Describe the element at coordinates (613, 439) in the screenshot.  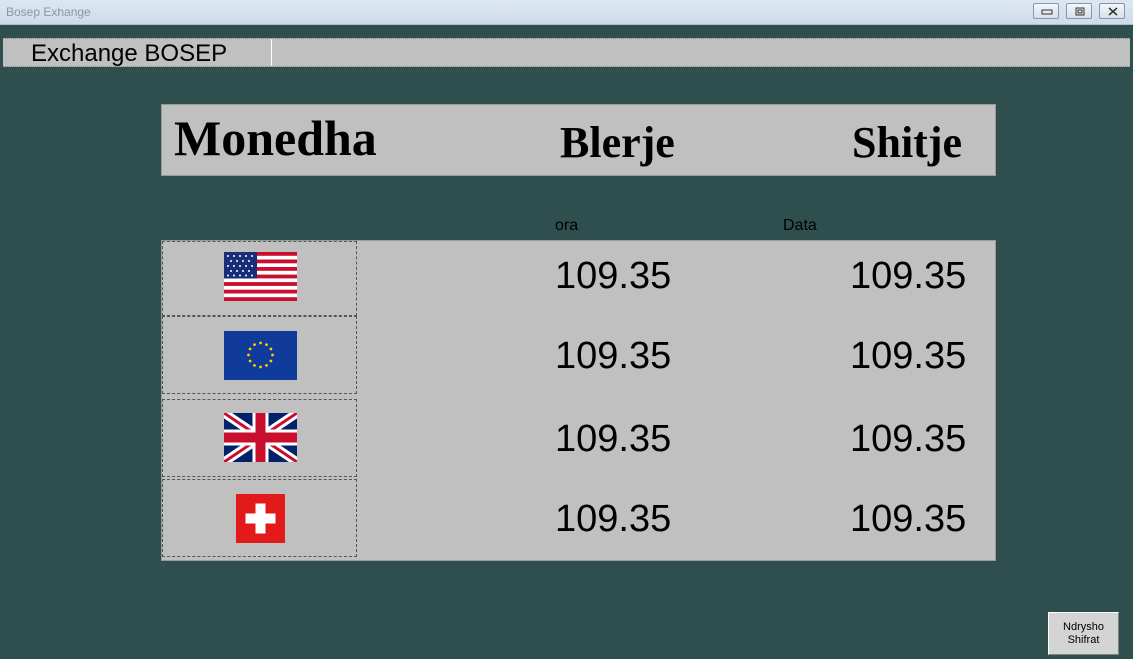
I see `gbp-buy-value: 109.35` at that location.